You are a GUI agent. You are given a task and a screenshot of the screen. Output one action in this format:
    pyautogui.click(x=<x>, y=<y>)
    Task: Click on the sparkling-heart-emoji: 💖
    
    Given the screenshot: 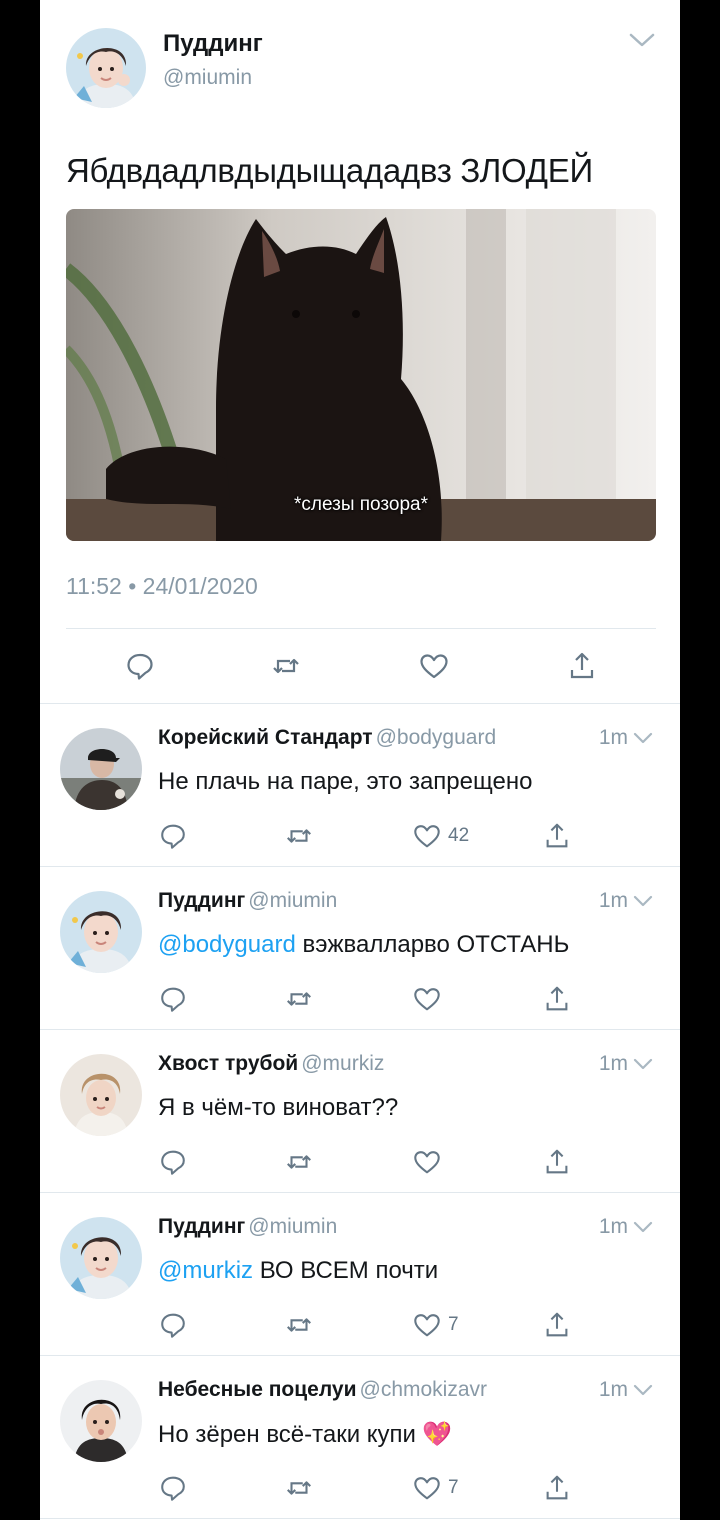 What is the action you would take?
    pyautogui.click(x=436, y=1434)
    